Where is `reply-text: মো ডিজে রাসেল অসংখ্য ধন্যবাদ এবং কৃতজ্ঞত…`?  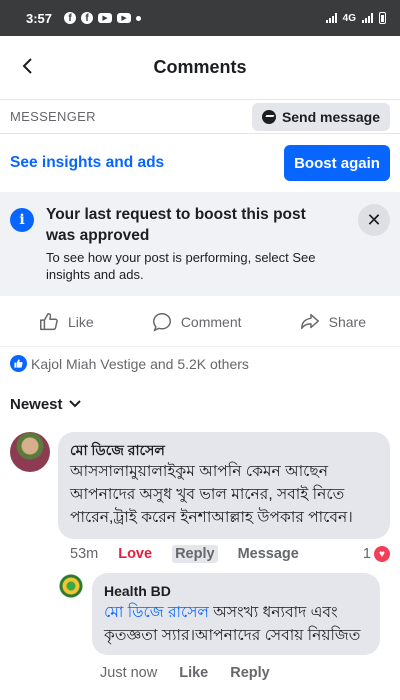
reply-text: মো ডিজে রাসেল অসংখ্য ধন্যবাদ এবং কৃতজ্ঞত… is located at coordinates (236, 624).